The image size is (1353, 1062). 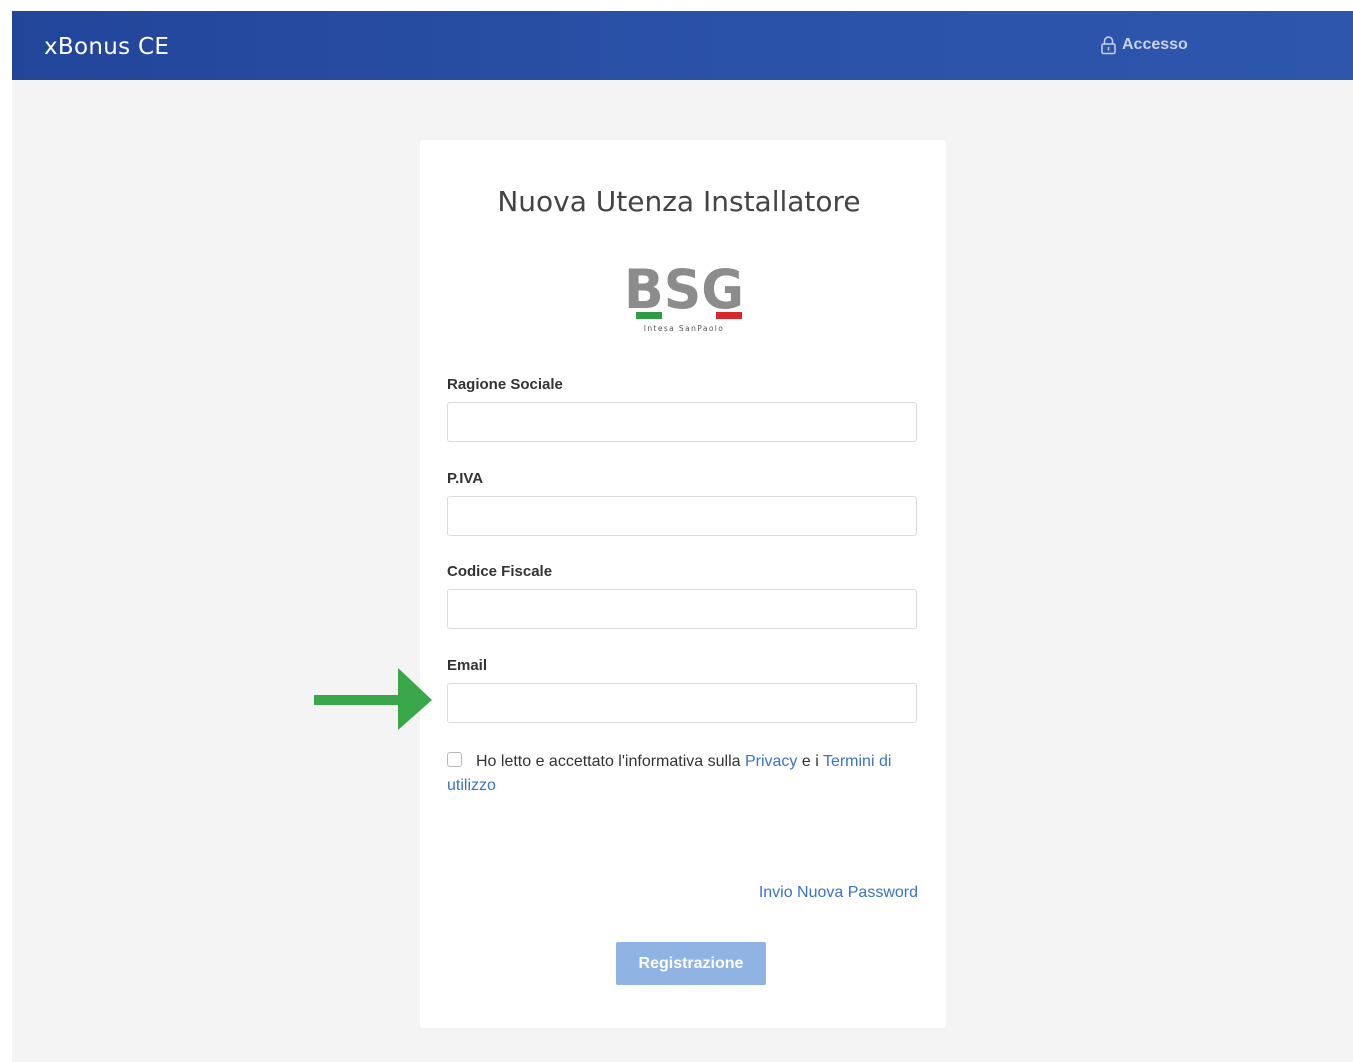 I want to click on ragione-sociale-input, so click(x=682, y=422).